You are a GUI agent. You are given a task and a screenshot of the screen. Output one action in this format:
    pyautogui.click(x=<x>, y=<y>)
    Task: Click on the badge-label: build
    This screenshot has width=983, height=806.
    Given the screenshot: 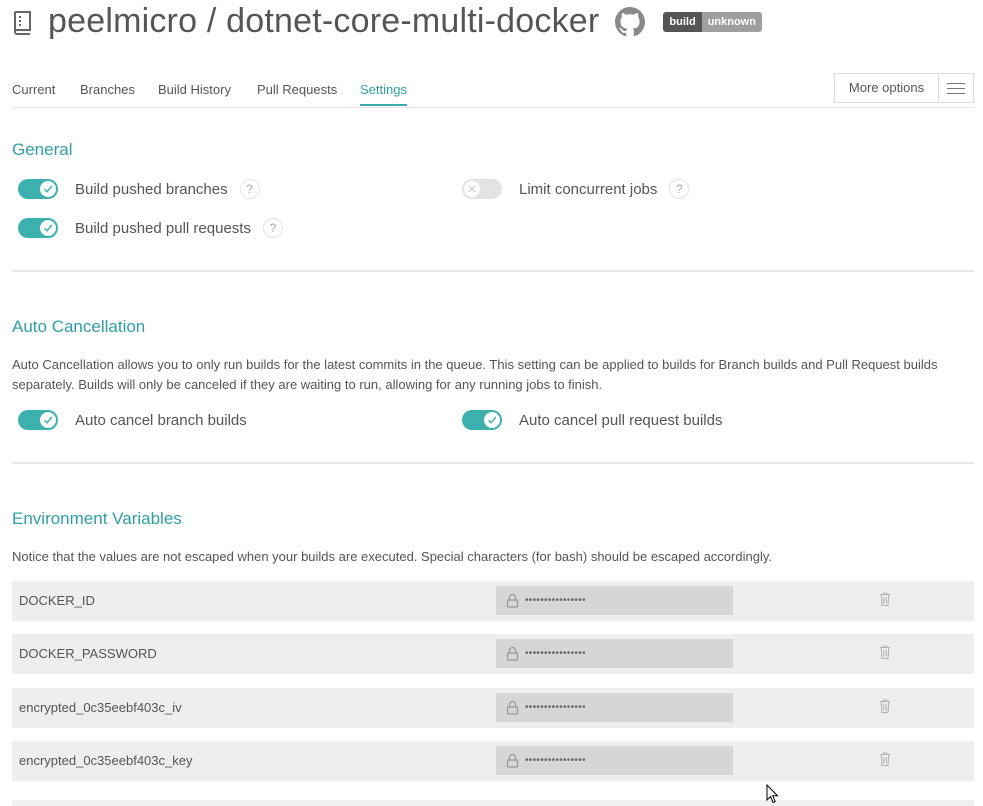 What is the action you would take?
    pyautogui.click(x=682, y=22)
    